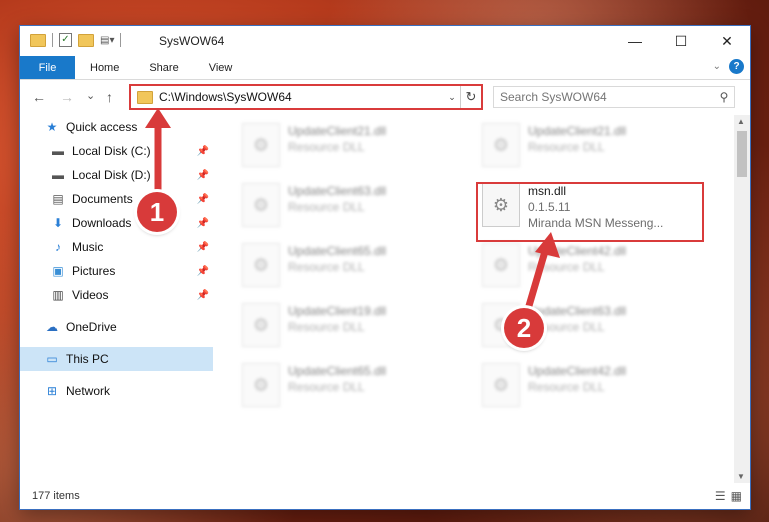 The height and width of the screenshot is (522, 769). I want to click on sidebar-item-local-disk-c: ▬ Local Disk (C:) 📌, so click(116, 151).